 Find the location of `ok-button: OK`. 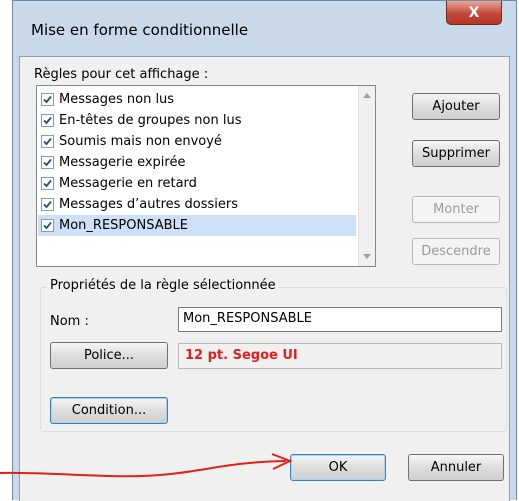

ok-button: OK is located at coordinates (338, 467).